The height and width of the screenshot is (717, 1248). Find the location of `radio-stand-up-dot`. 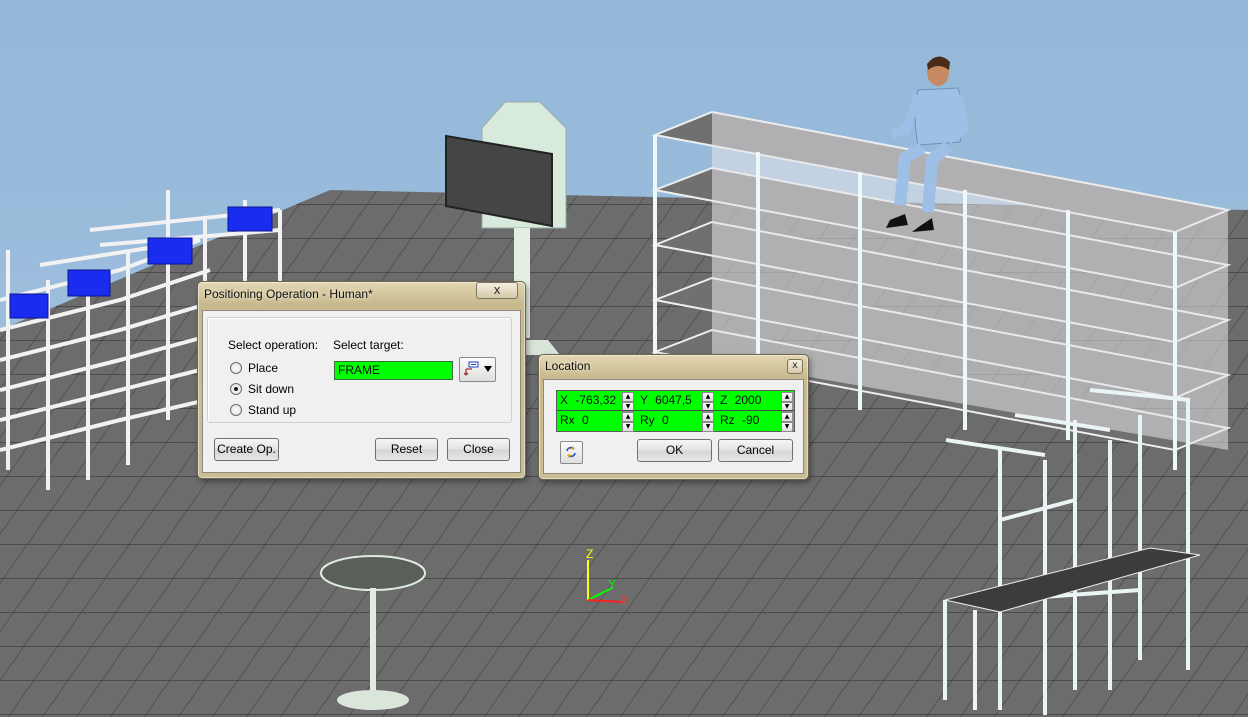

radio-stand-up-dot is located at coordinates (236, 410).